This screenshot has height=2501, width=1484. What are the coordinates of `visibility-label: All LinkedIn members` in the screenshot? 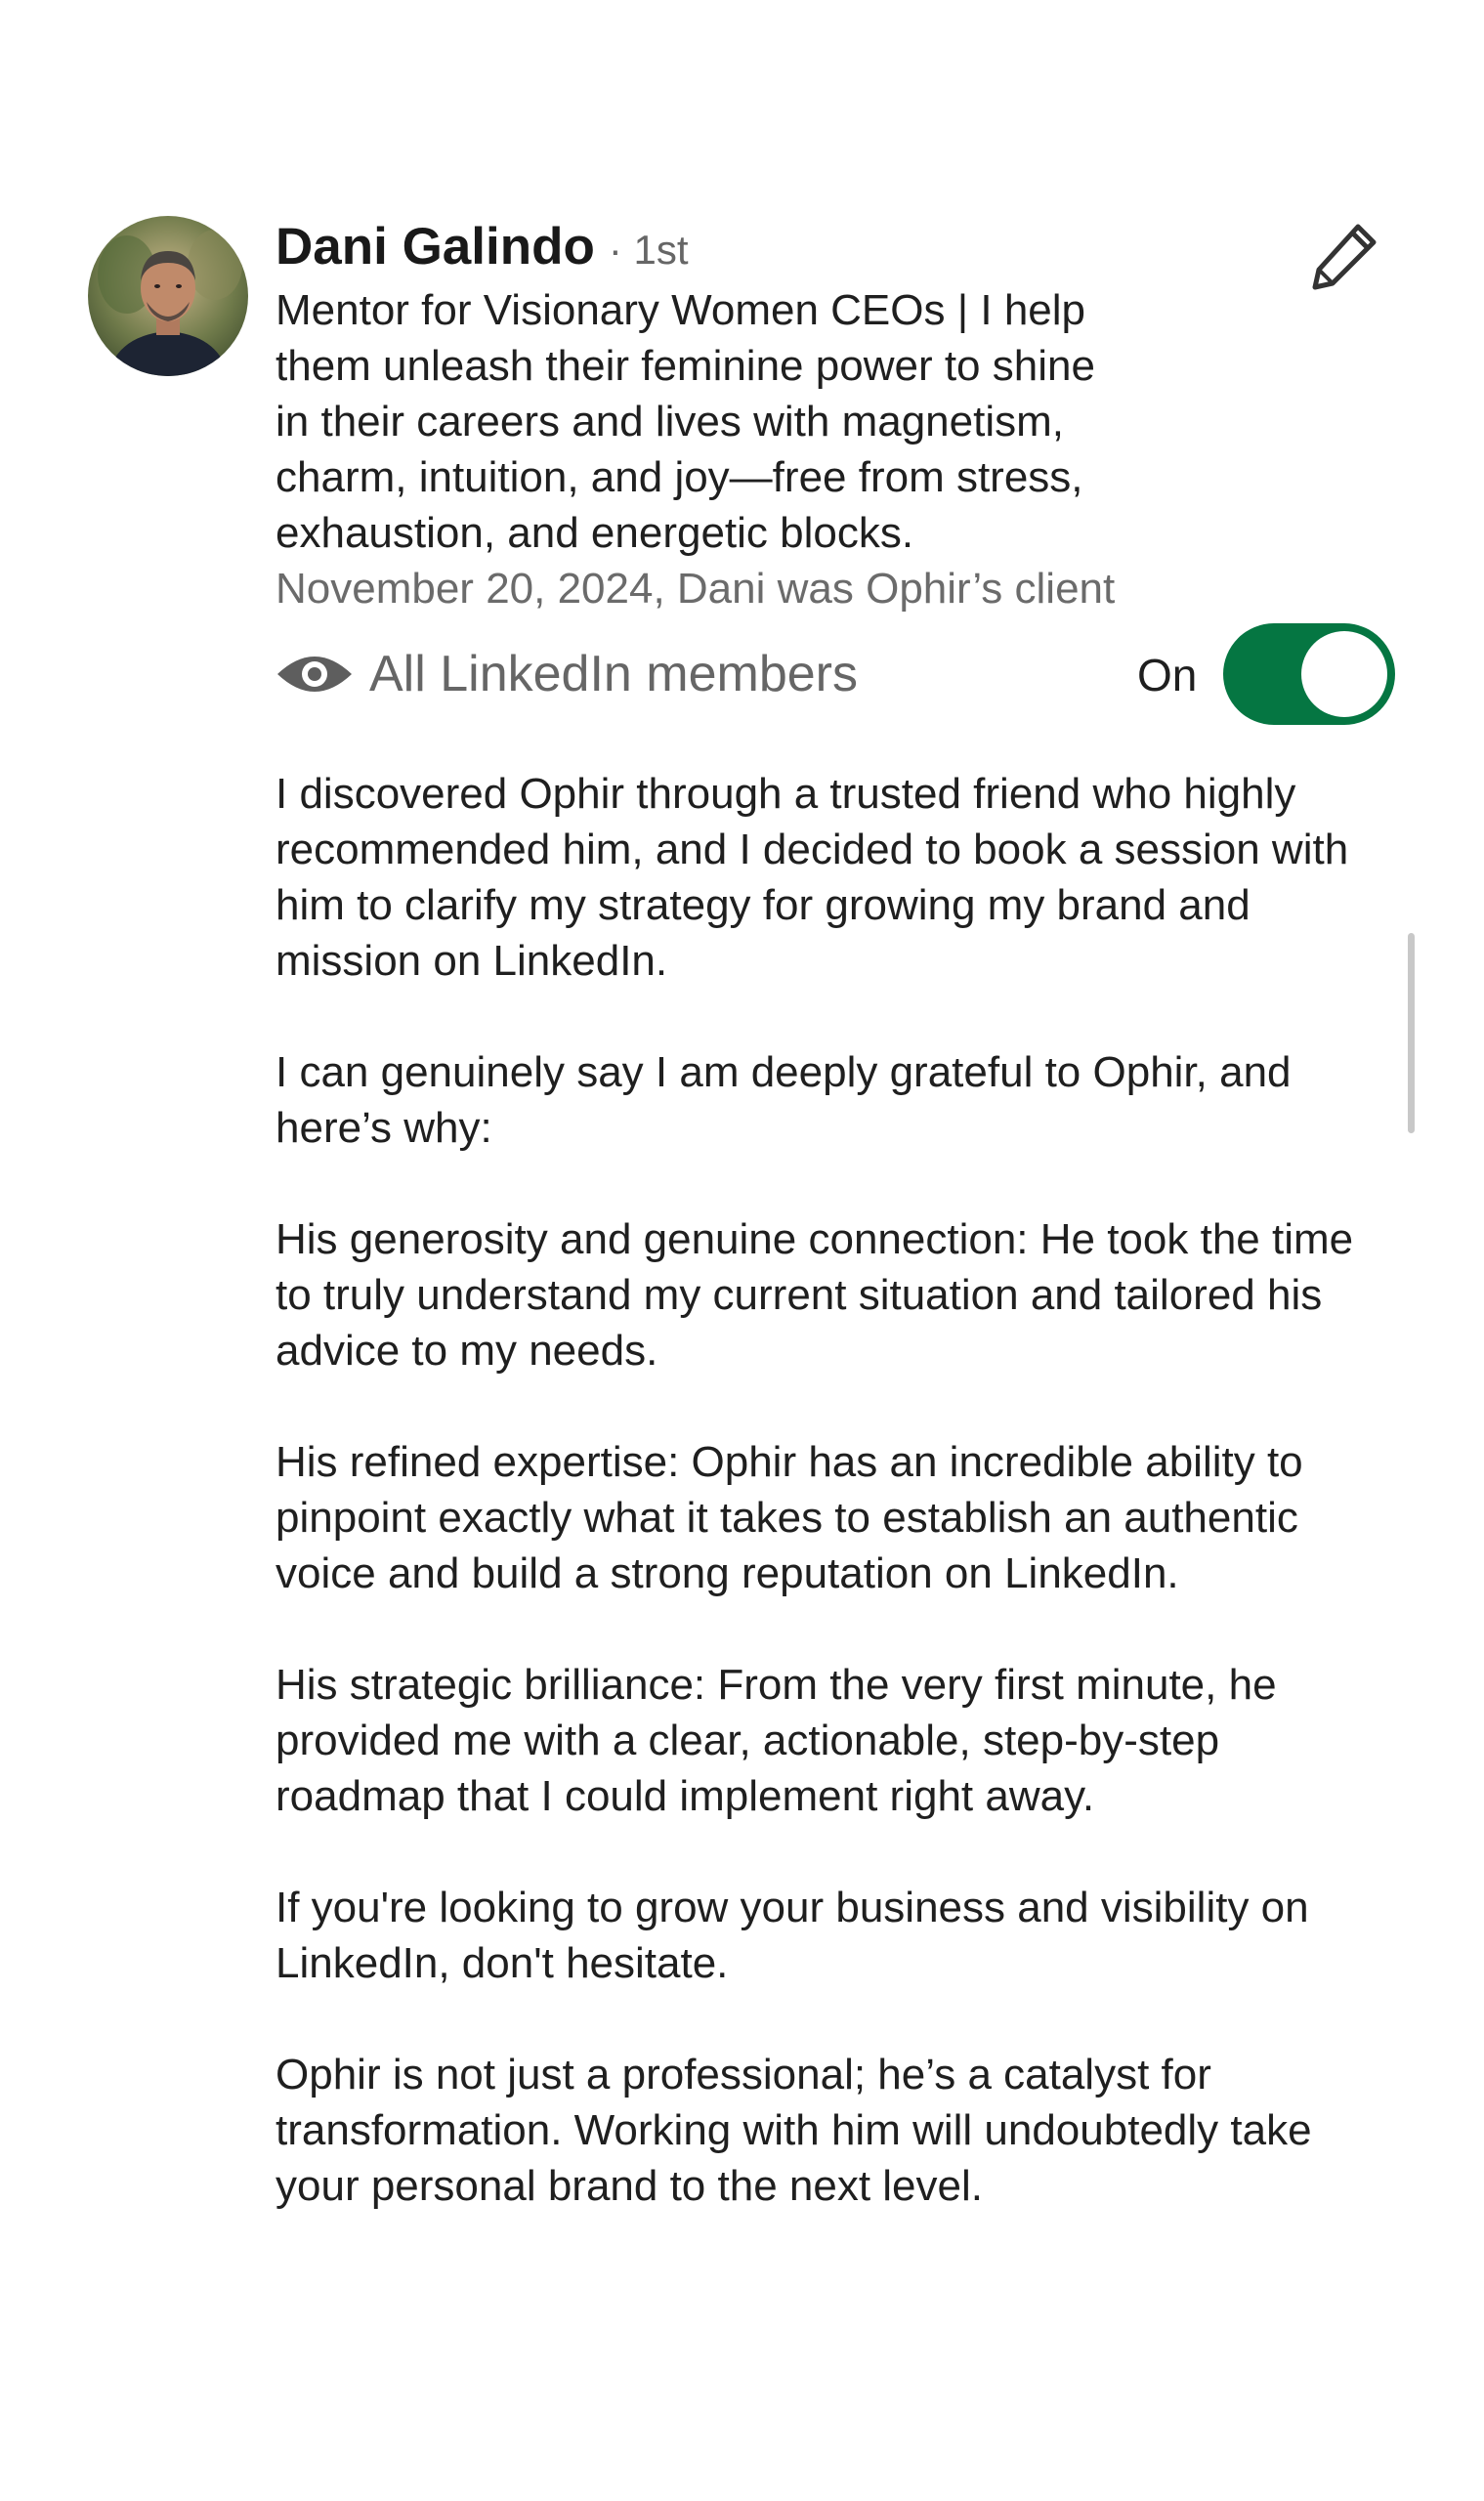 It's located at (613, 674).